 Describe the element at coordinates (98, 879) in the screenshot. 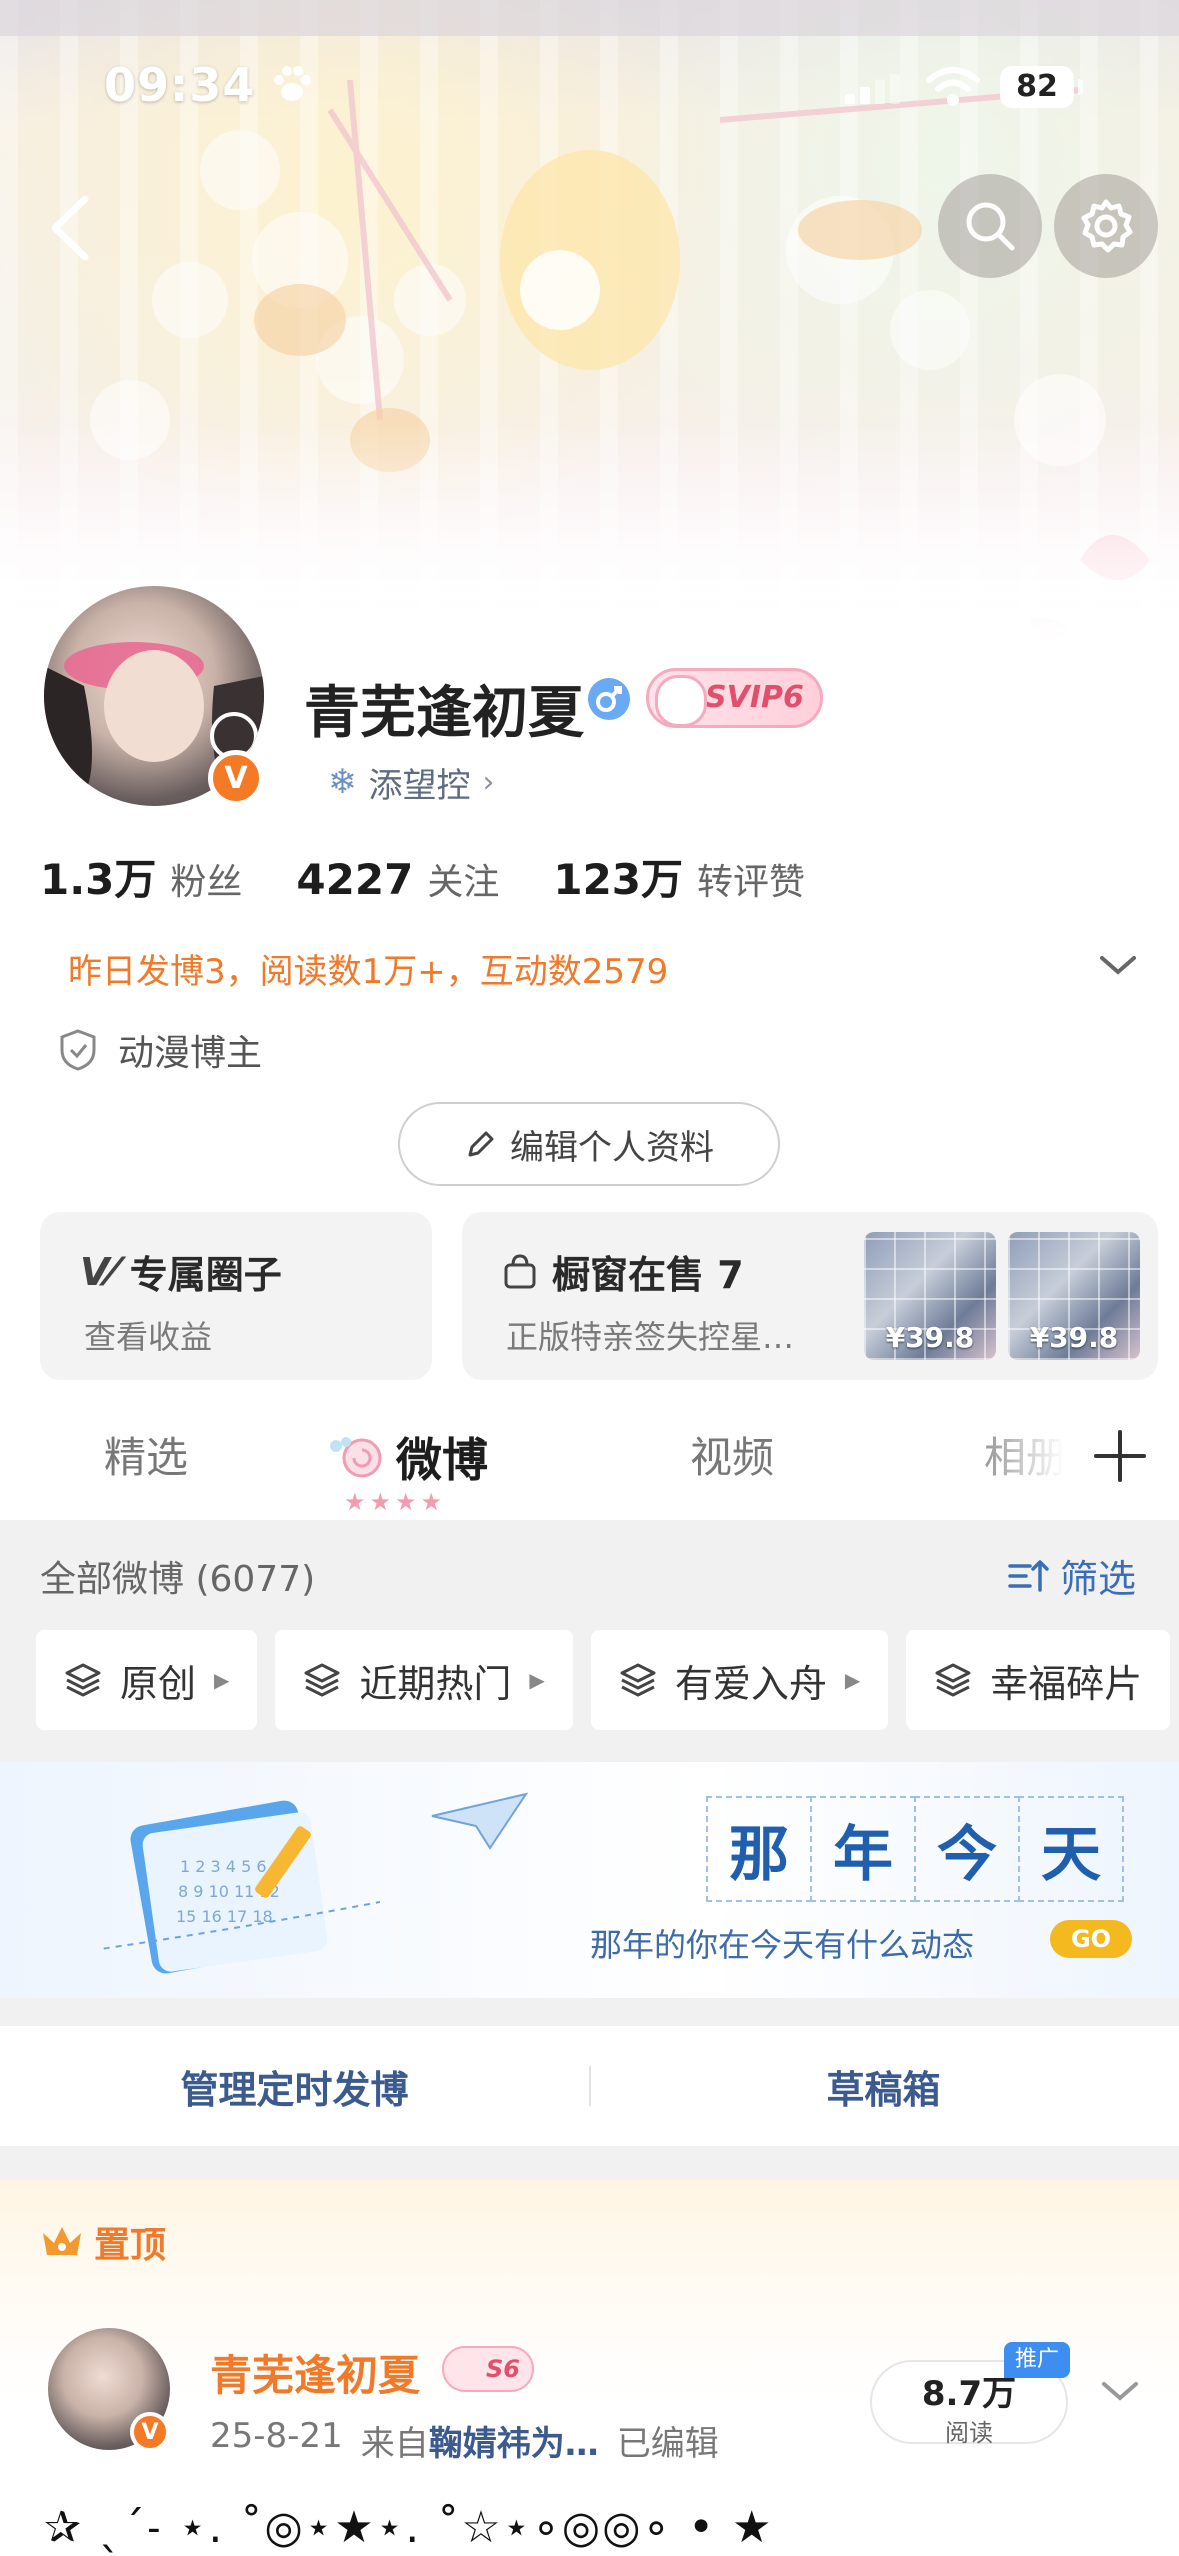

I see `stat-value: 1.3万` at that location.